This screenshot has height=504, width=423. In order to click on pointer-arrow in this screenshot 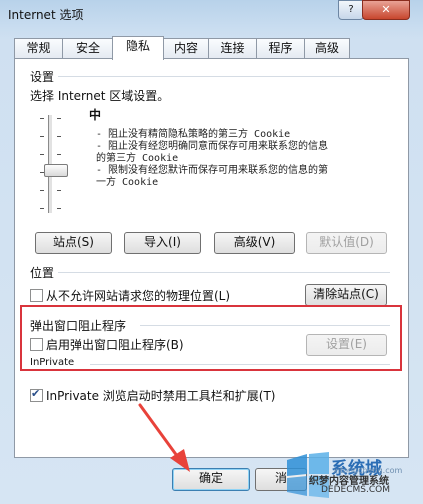, I will do `click(164, 437)`.